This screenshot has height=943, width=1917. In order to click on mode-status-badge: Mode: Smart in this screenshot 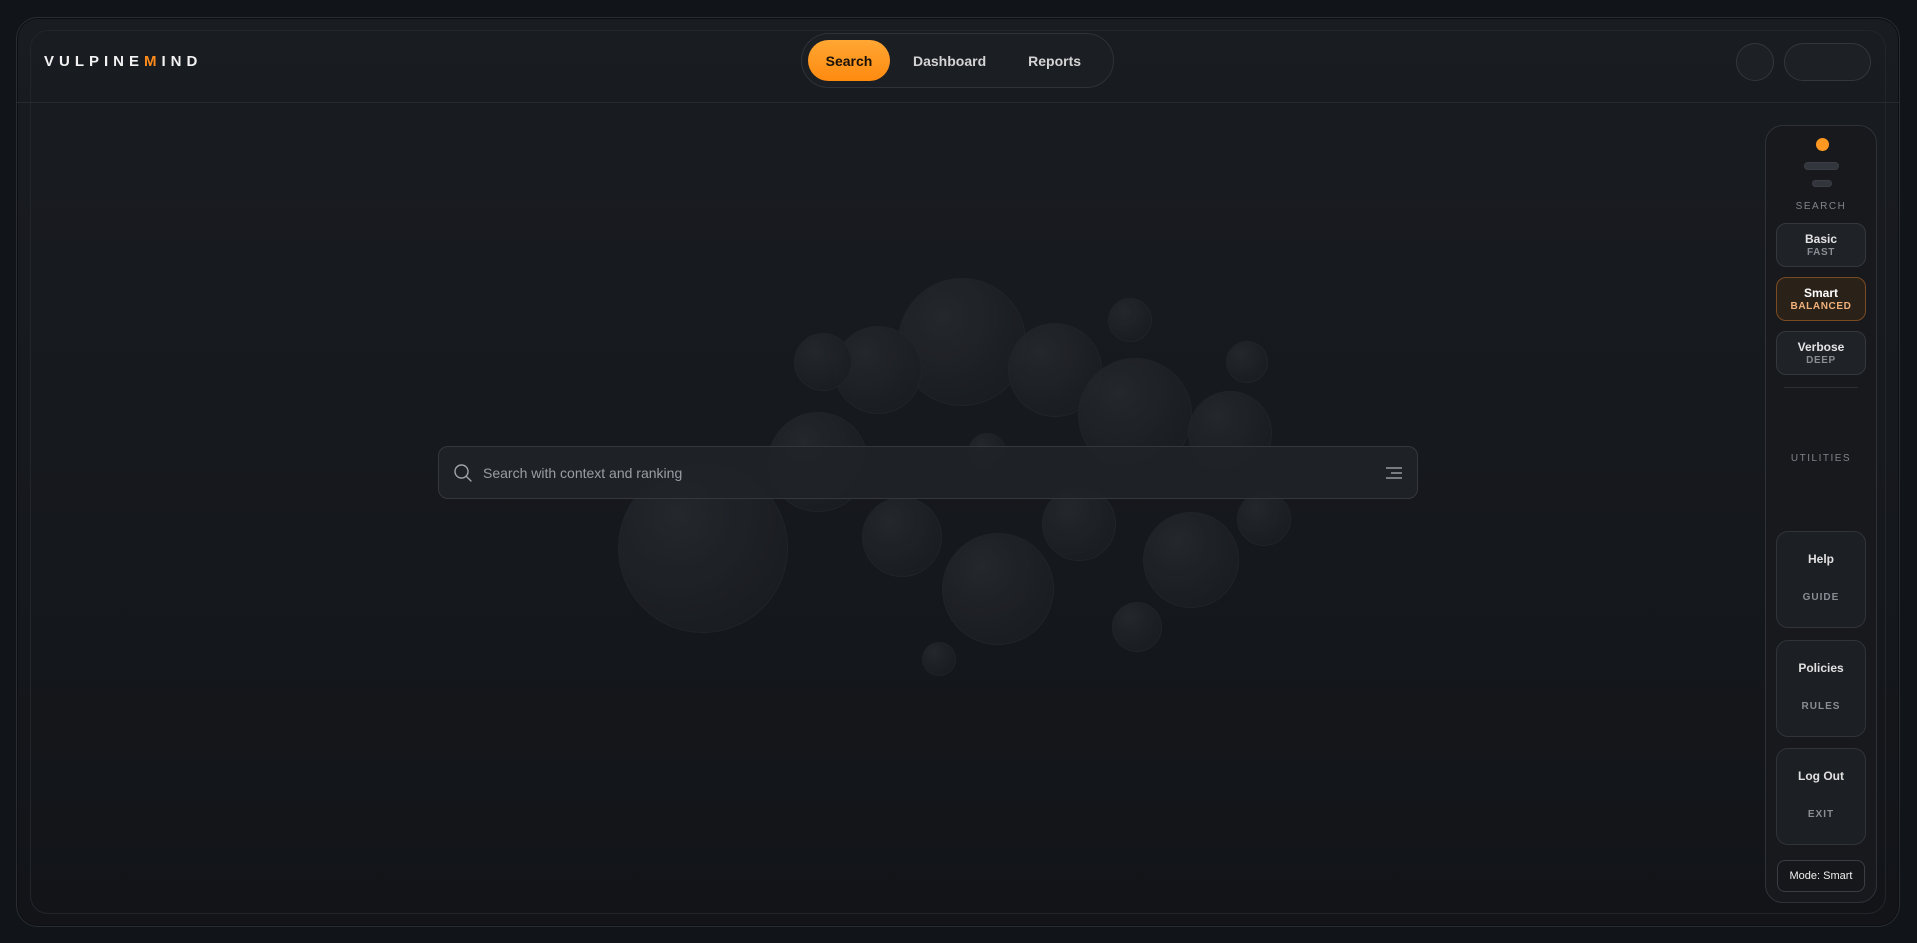, I will do `click(1821, 876)`.